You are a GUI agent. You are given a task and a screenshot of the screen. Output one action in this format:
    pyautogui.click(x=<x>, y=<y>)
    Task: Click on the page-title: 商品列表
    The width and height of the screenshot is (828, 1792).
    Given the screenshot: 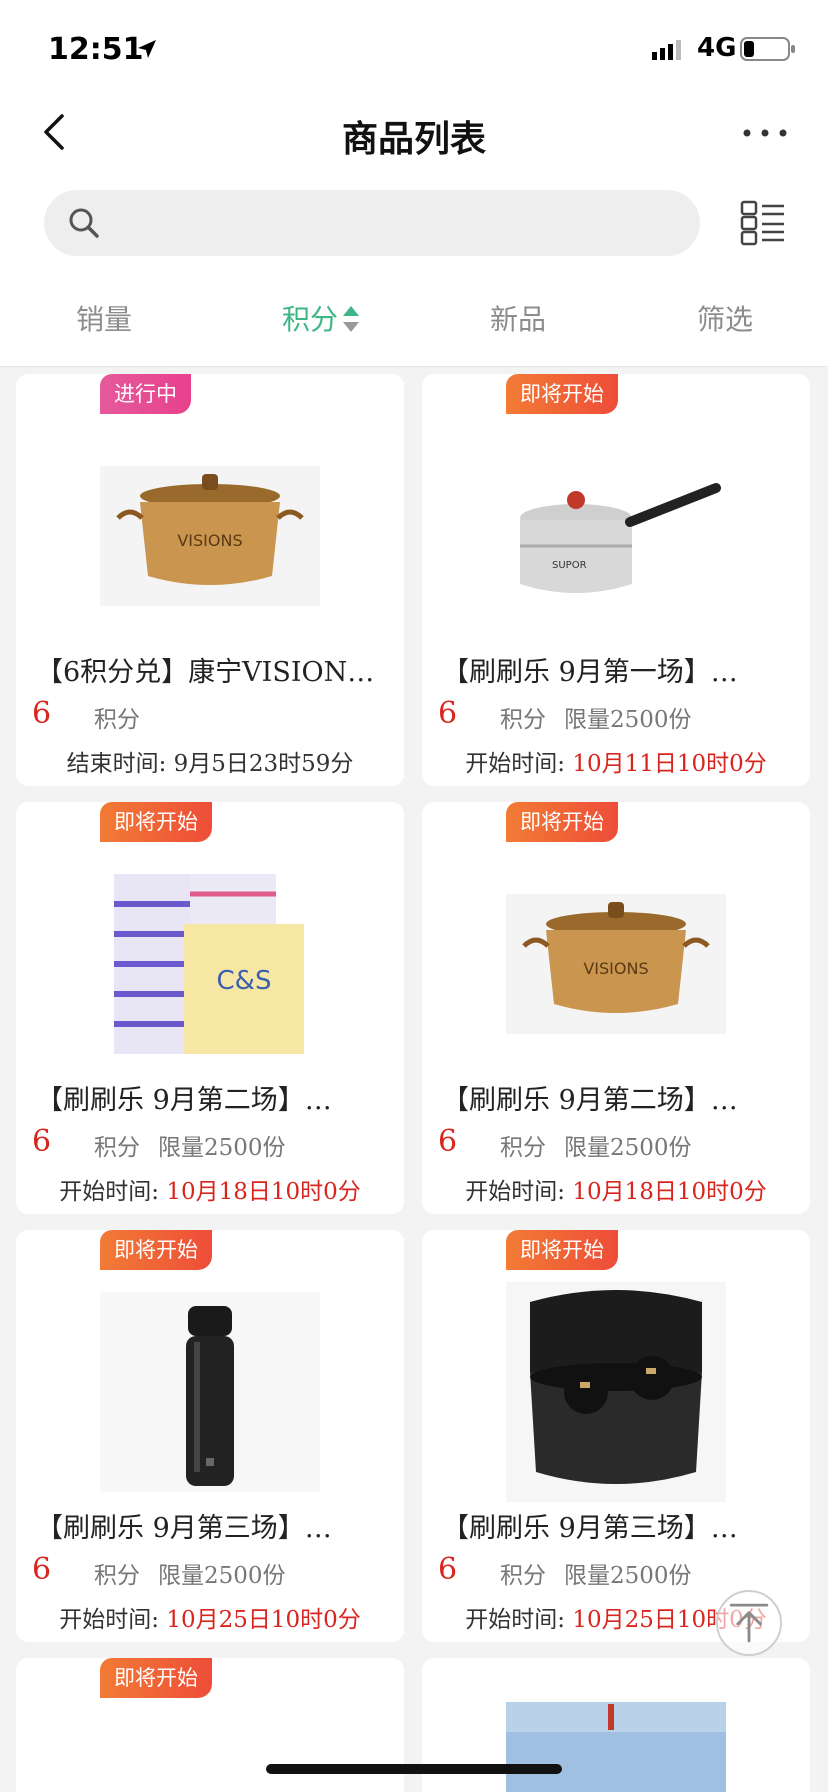 What is the action you would take?
    pyautogui.click(x=413, y=139)
    